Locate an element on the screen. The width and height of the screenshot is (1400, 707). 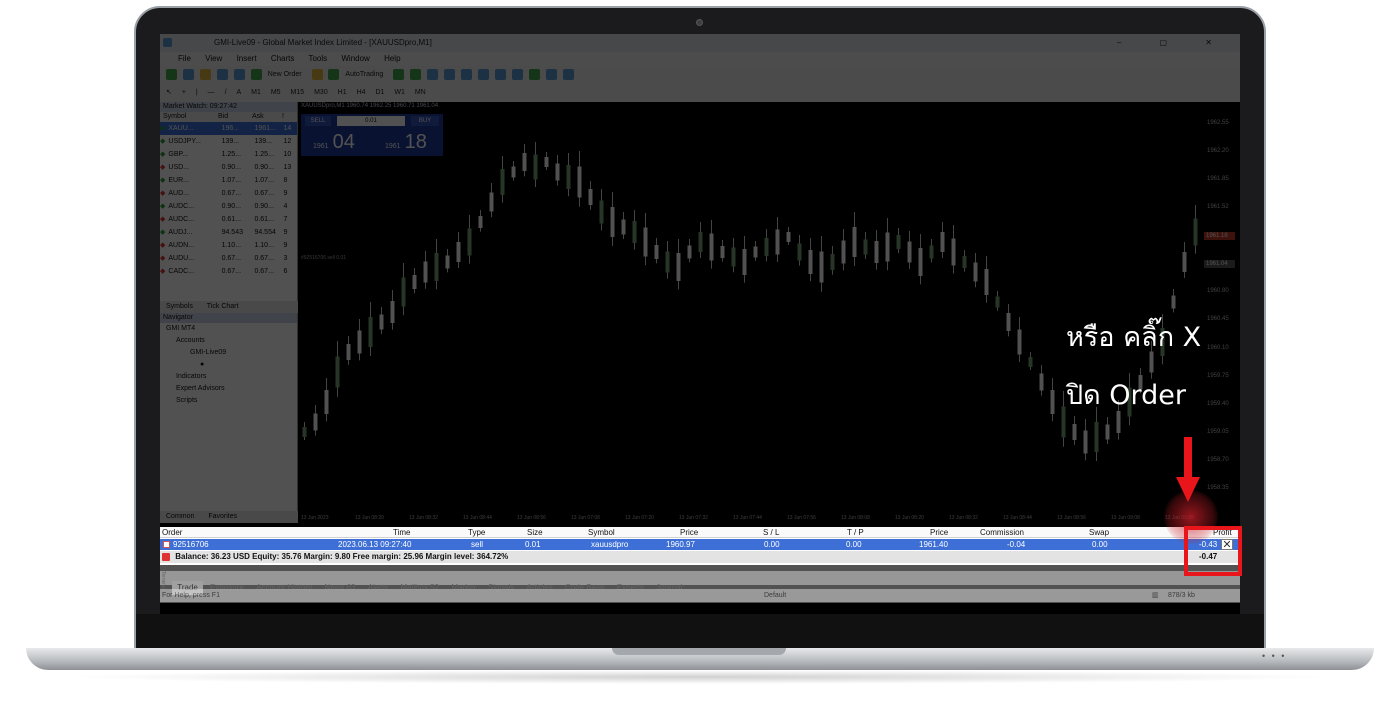
tf-d1: D1 is located at coordinates (379, 93).